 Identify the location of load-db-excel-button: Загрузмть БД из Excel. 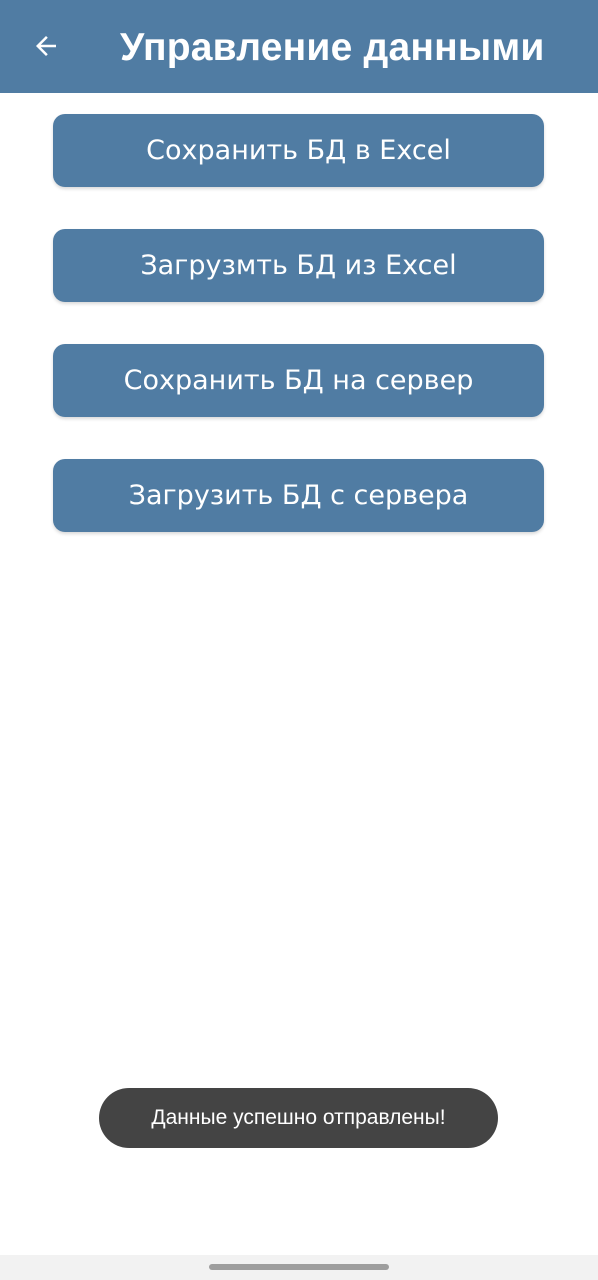
(298, 265).